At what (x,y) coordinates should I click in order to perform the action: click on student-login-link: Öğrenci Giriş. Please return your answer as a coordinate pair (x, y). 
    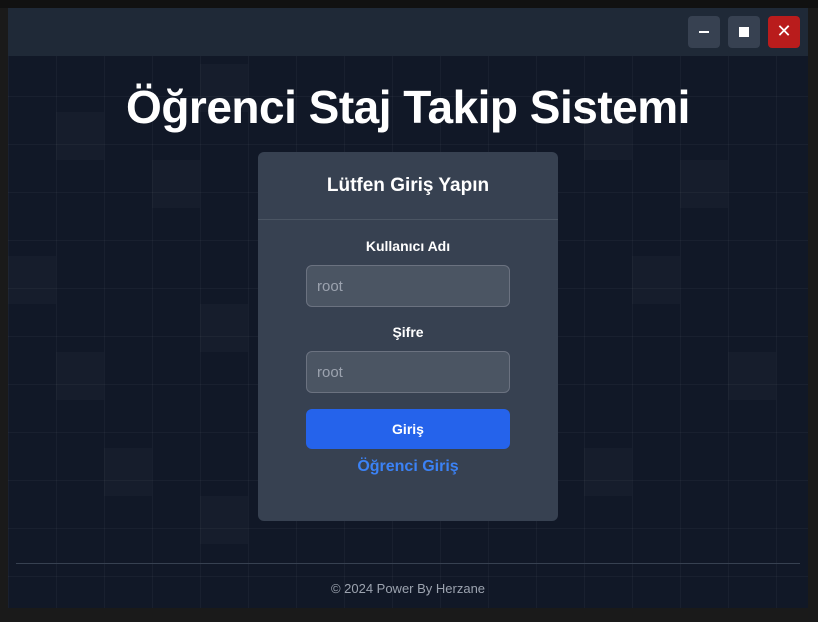
    Looking at the image, I should click on (408, 467).